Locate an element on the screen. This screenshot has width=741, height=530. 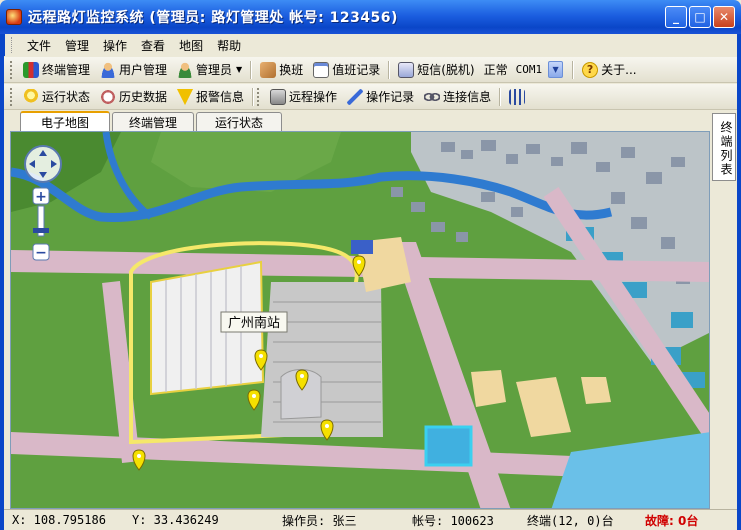
books-icon is located at coordinates (31, 69).